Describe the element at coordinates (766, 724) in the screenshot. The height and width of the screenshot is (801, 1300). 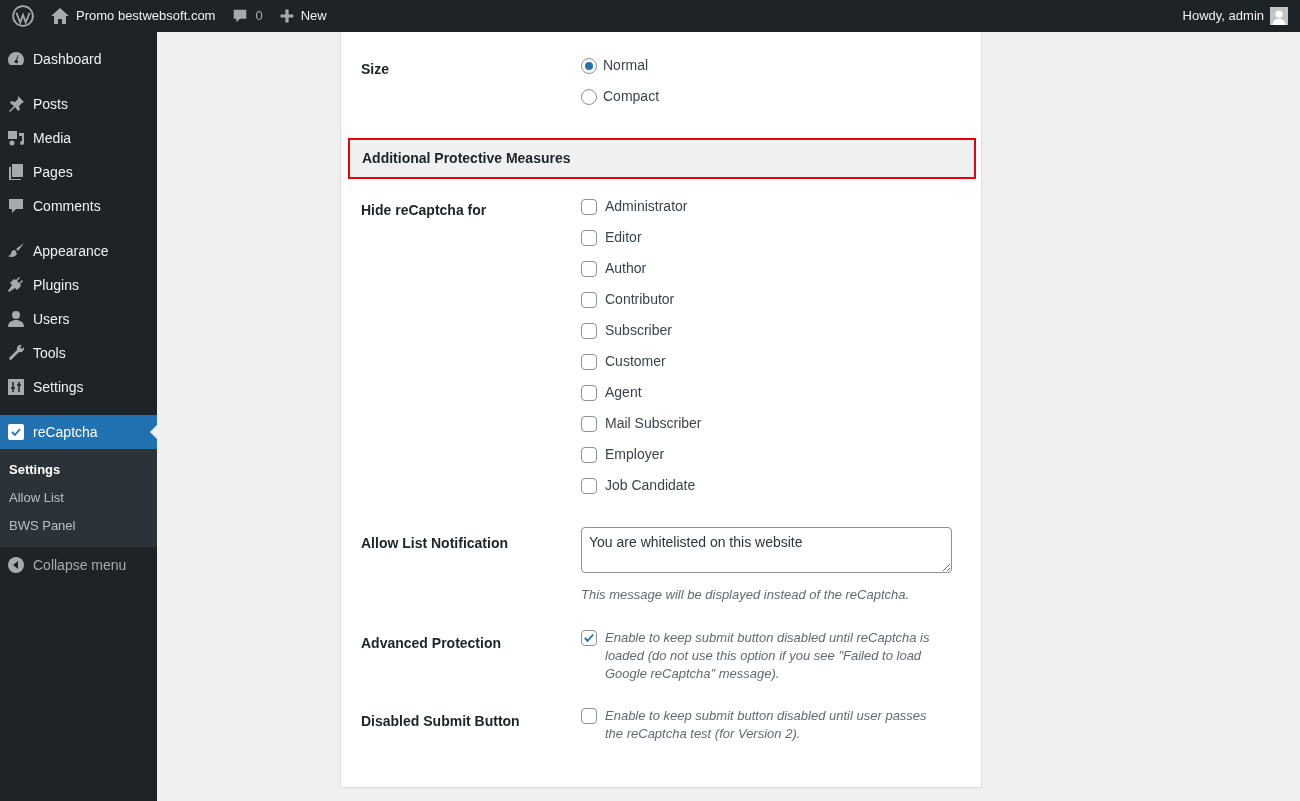
I see `option-description: Enable to keep submit button disabled until user passes the reCaptcha test (for Version 2).` at that location.